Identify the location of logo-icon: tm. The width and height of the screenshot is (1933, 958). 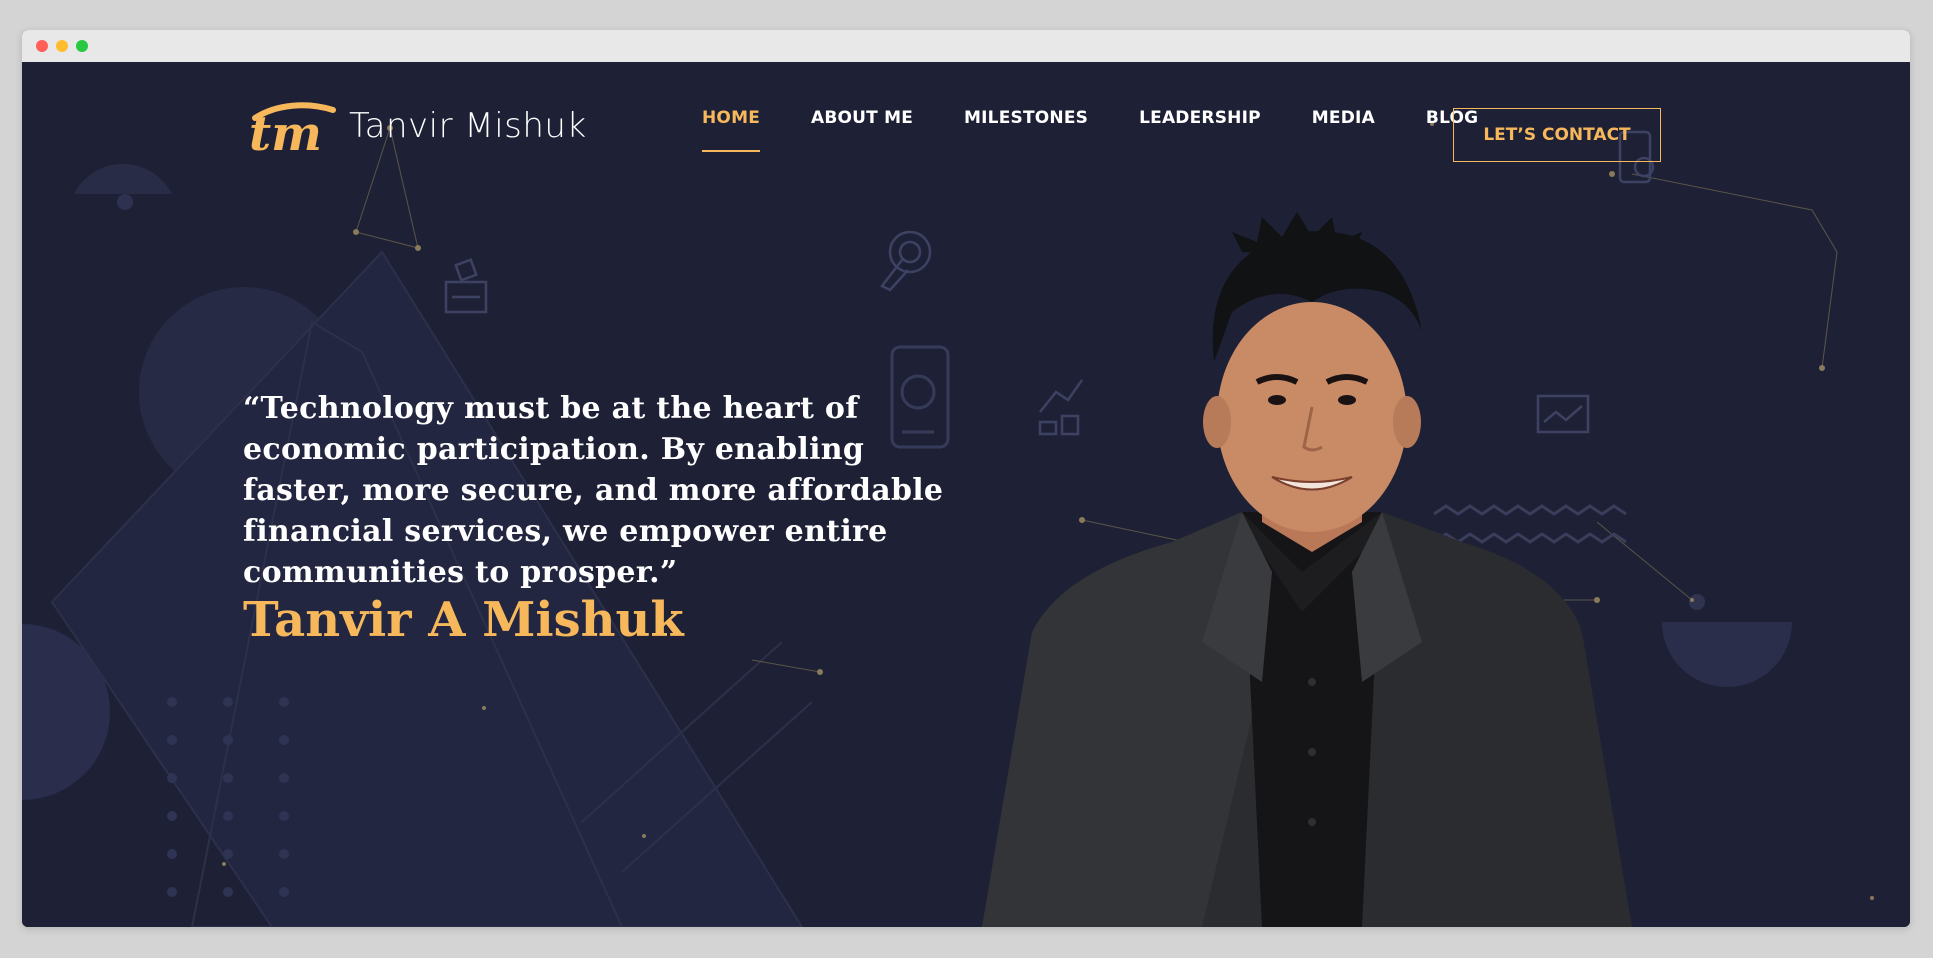
(292, 129).